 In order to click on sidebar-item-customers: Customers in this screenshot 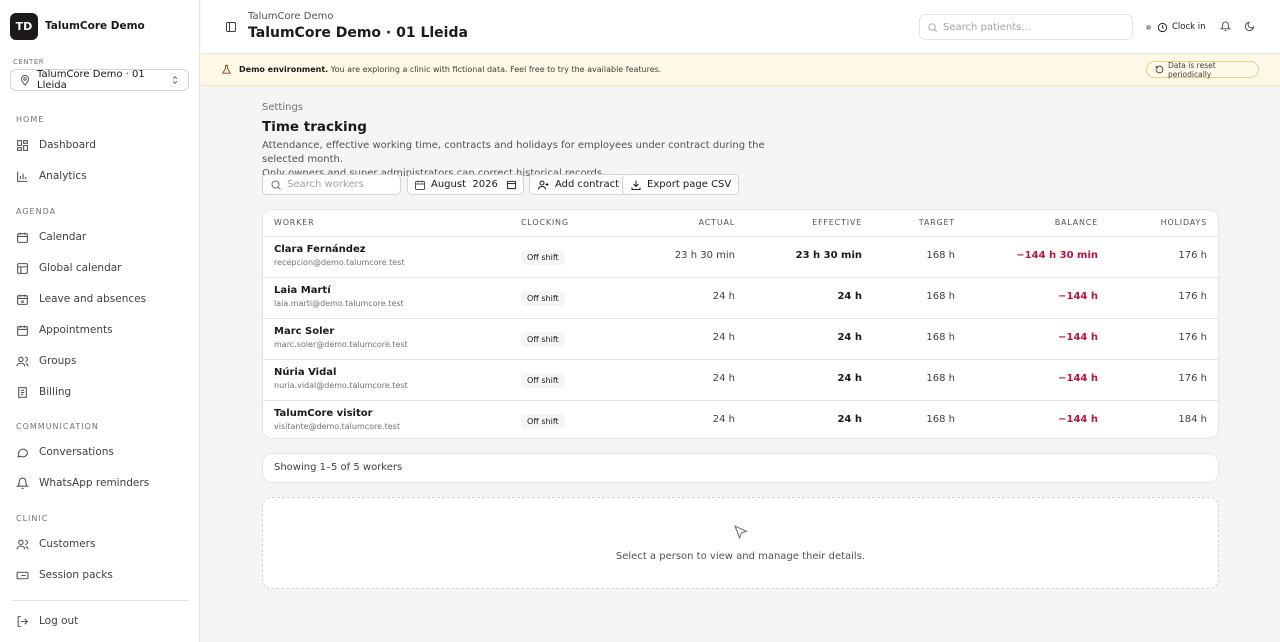, I will do `click(101, 544)`.